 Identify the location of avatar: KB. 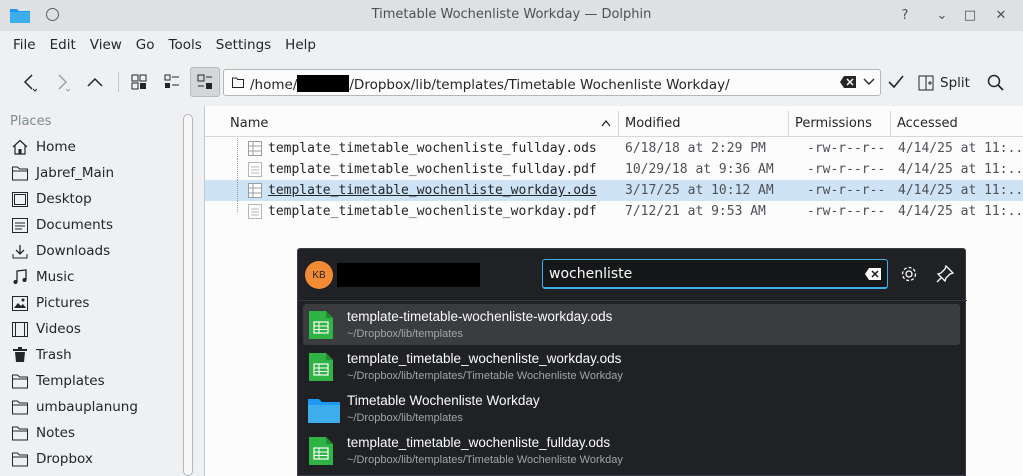
(319, 275).